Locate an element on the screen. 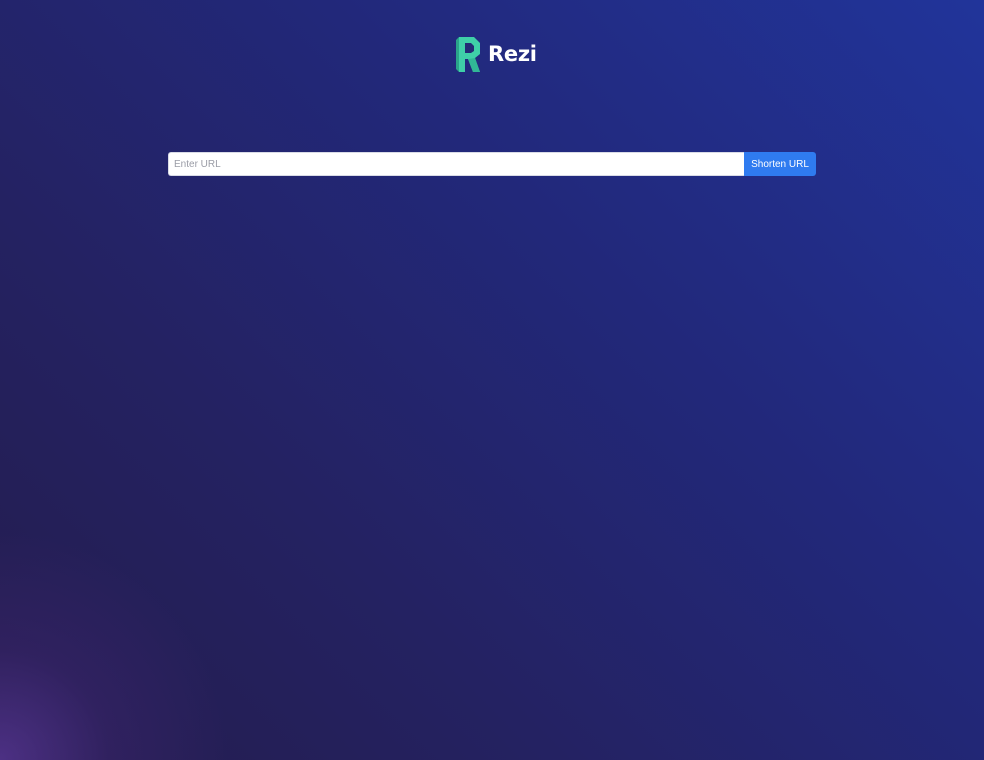 Image resolution: width=984 pixels, height=760 pixels. brand-logo: Rezi is located at coordinates (496, 54).